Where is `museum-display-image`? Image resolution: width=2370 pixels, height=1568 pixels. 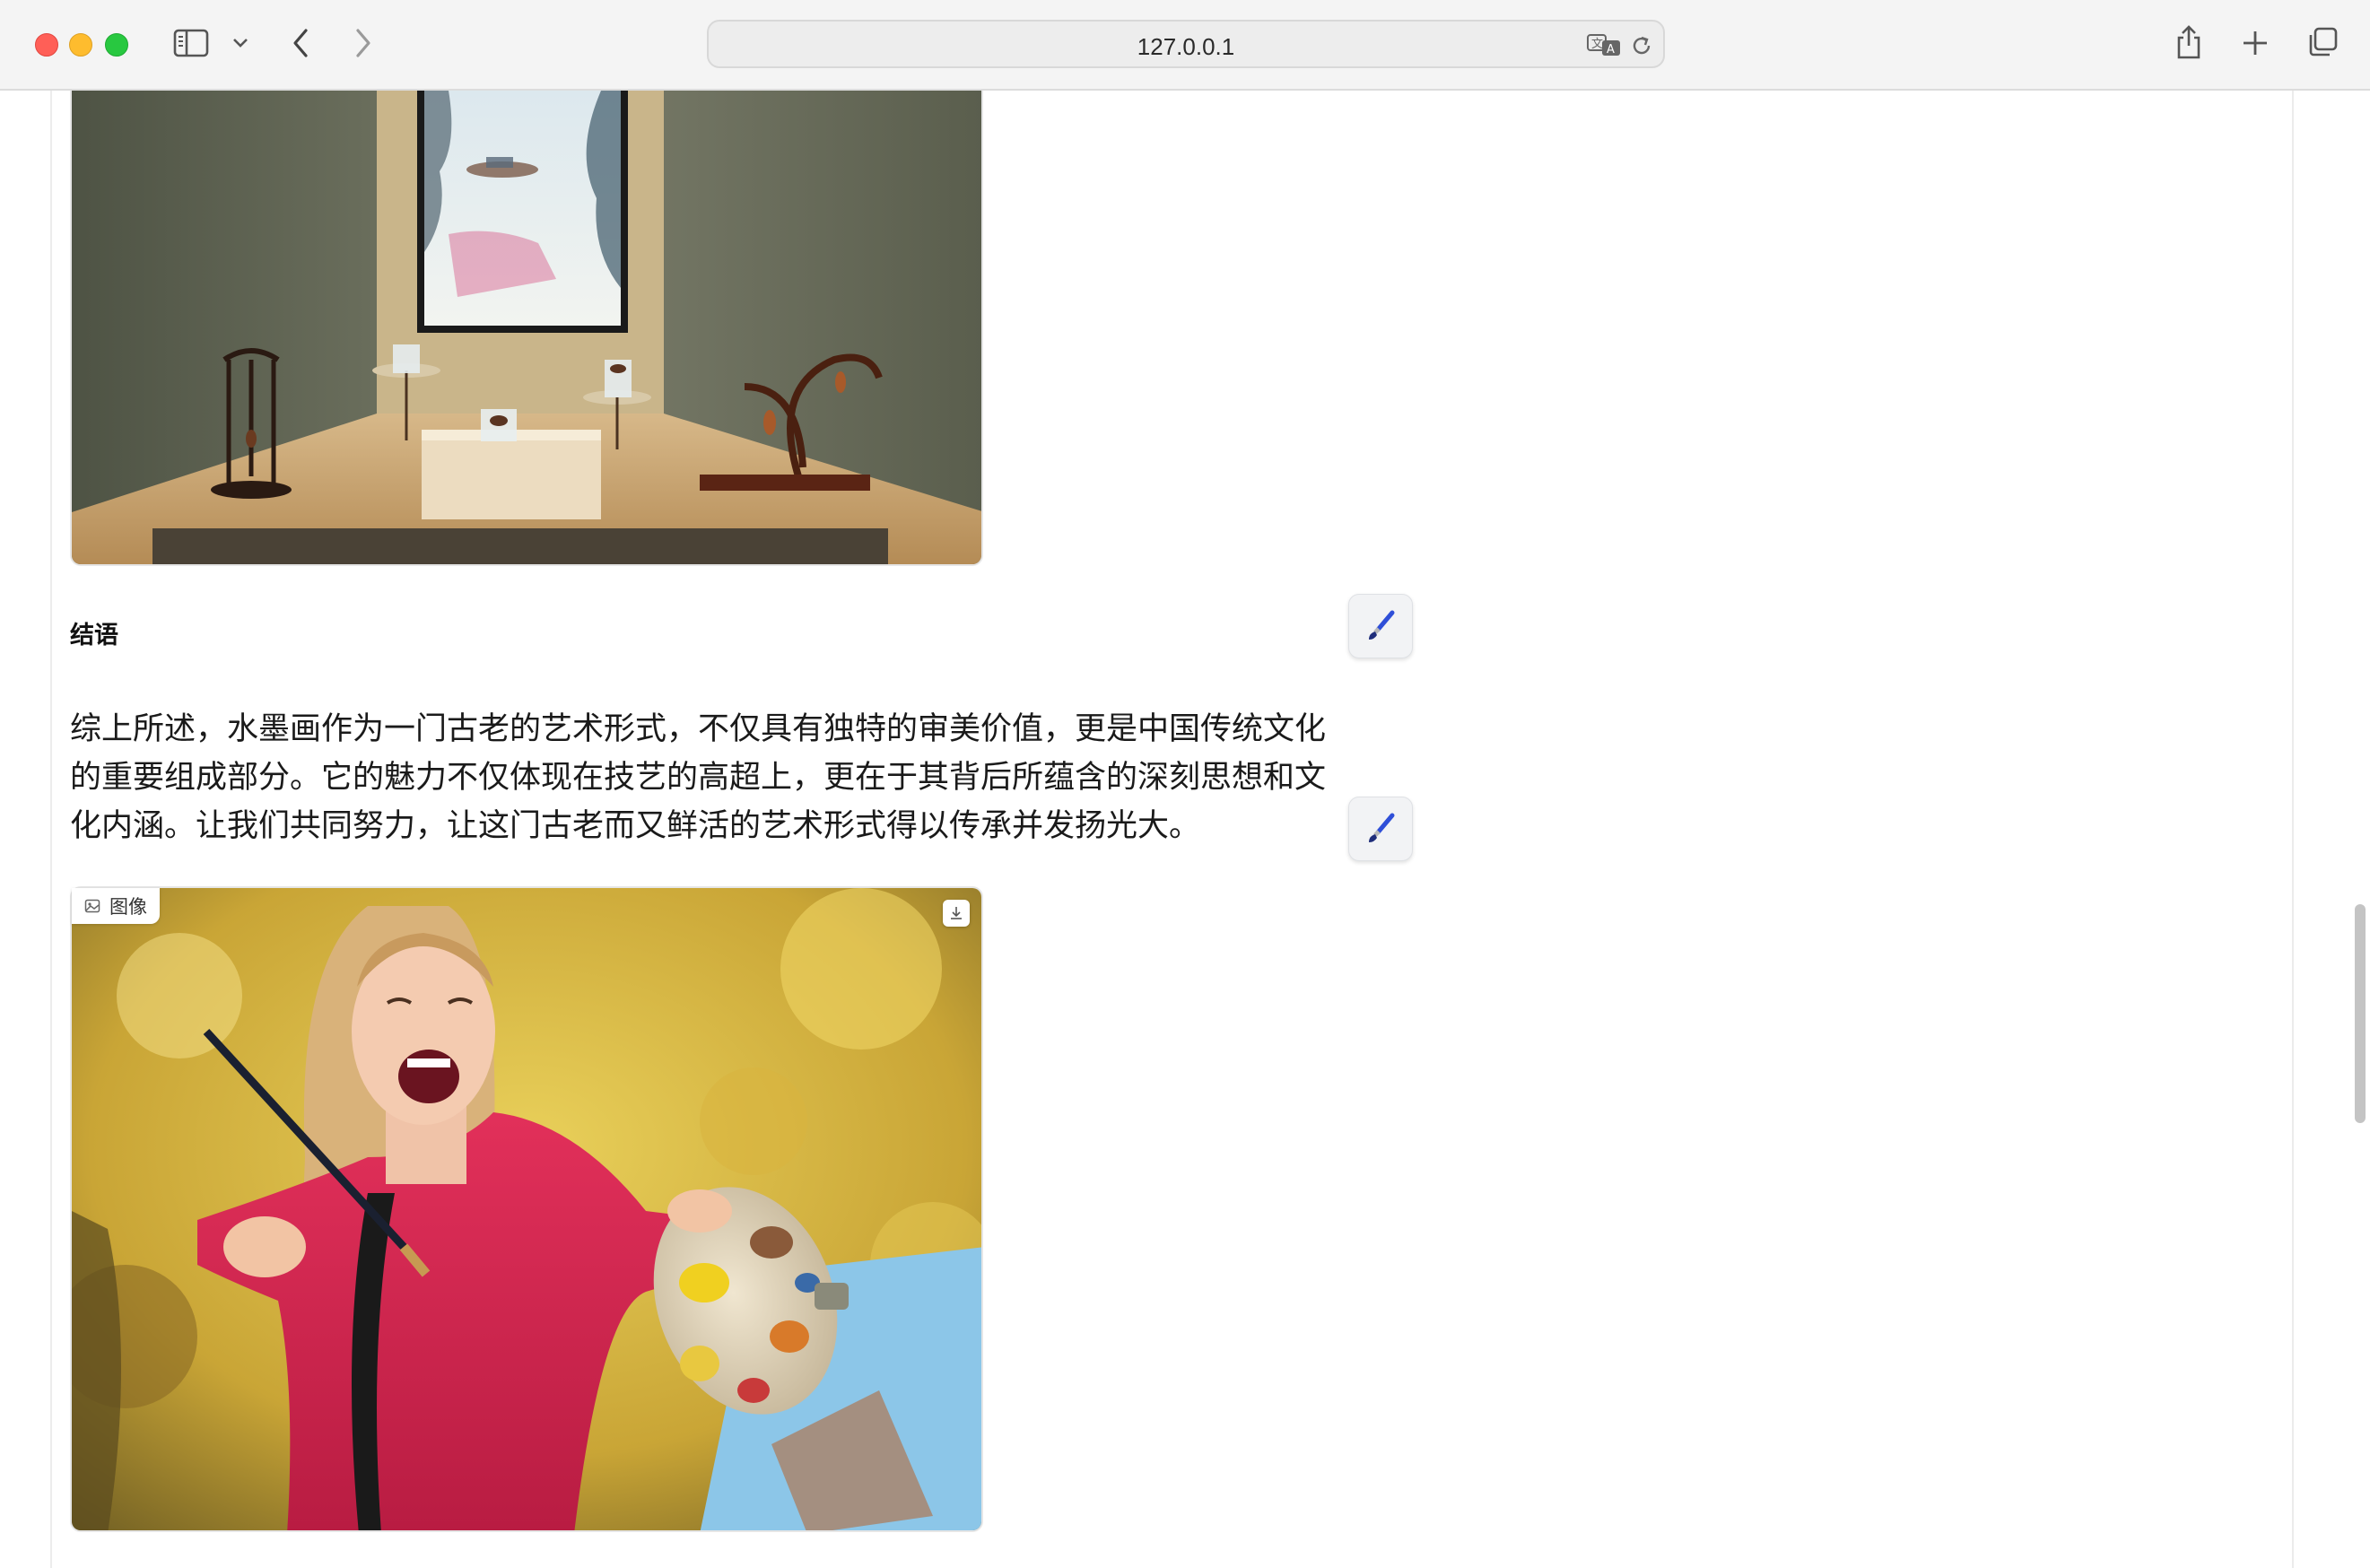 museum-display-image is located at coordinates (527, 328).